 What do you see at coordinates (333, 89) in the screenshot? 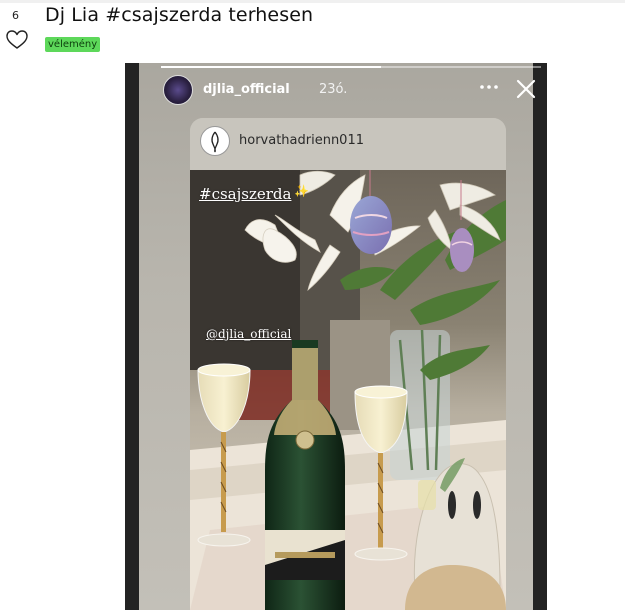
I see `story-time: 23ó.` at bounding box center [333, 89].